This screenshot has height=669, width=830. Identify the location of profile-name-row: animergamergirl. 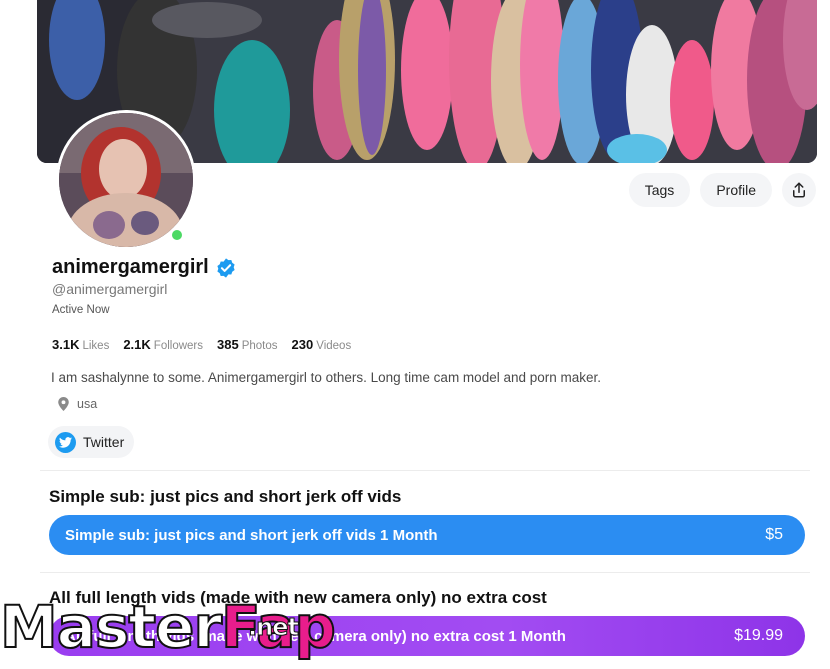
(144, 267).